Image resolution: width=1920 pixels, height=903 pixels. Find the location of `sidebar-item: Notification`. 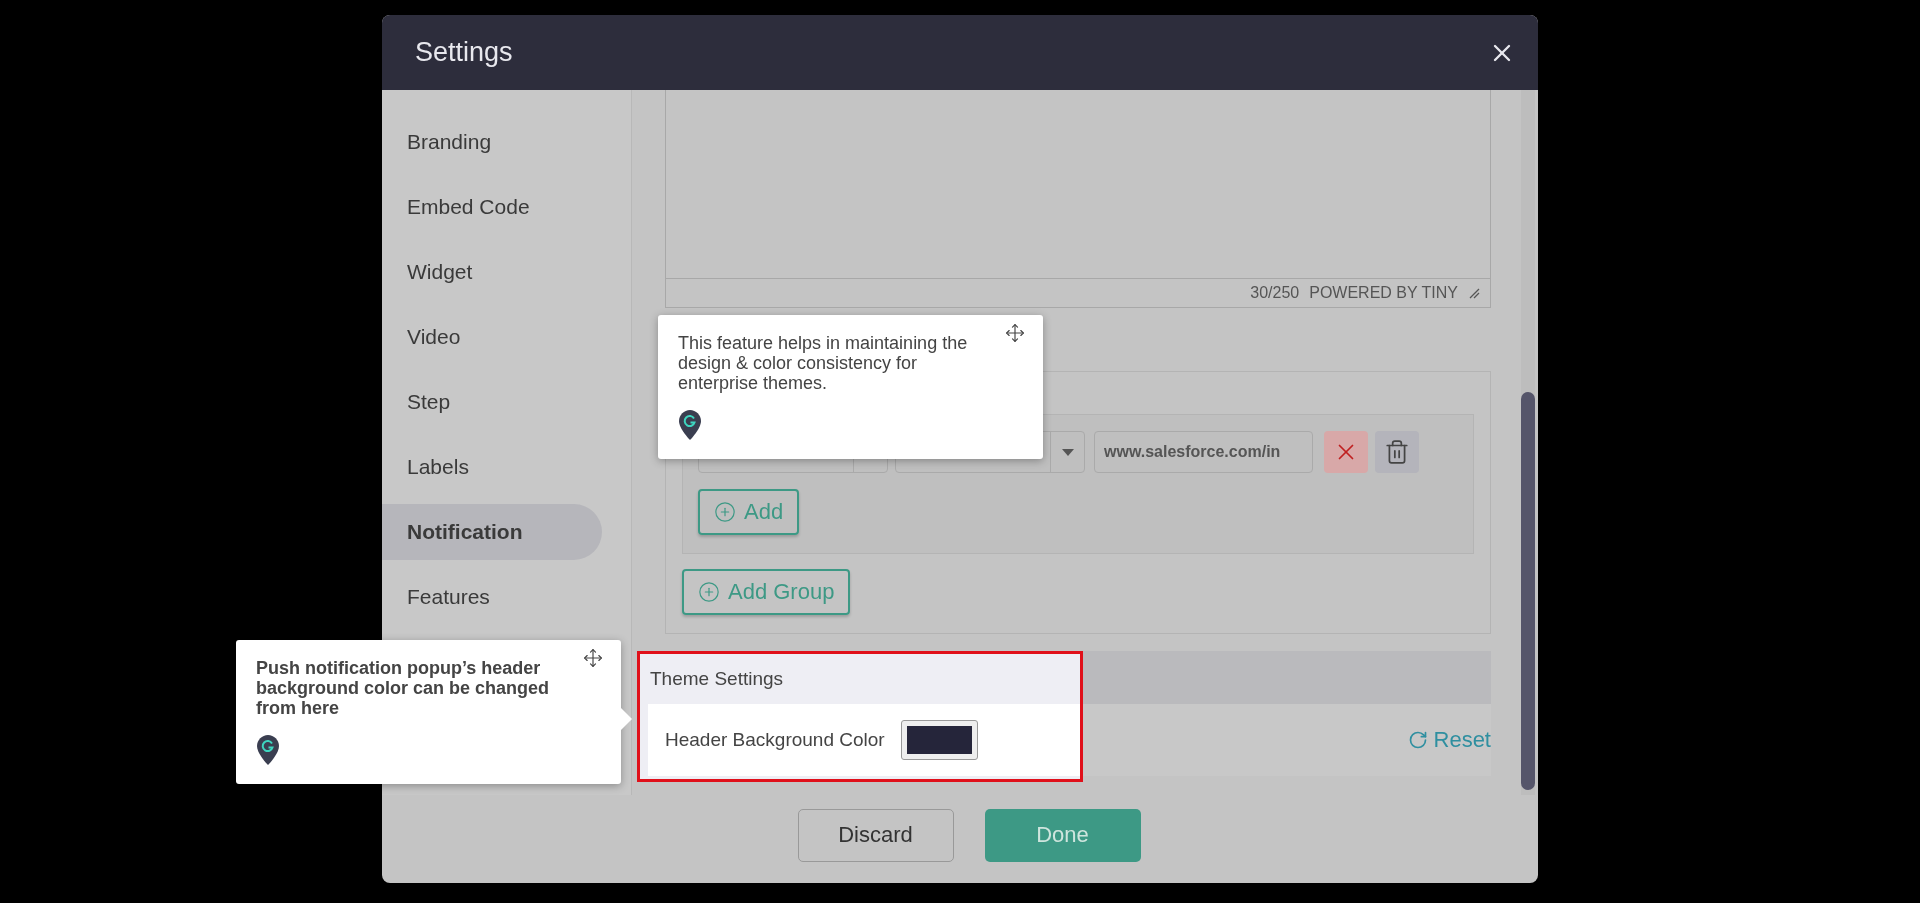

sidebar-item: Notification is located at coordinates (492, 532).